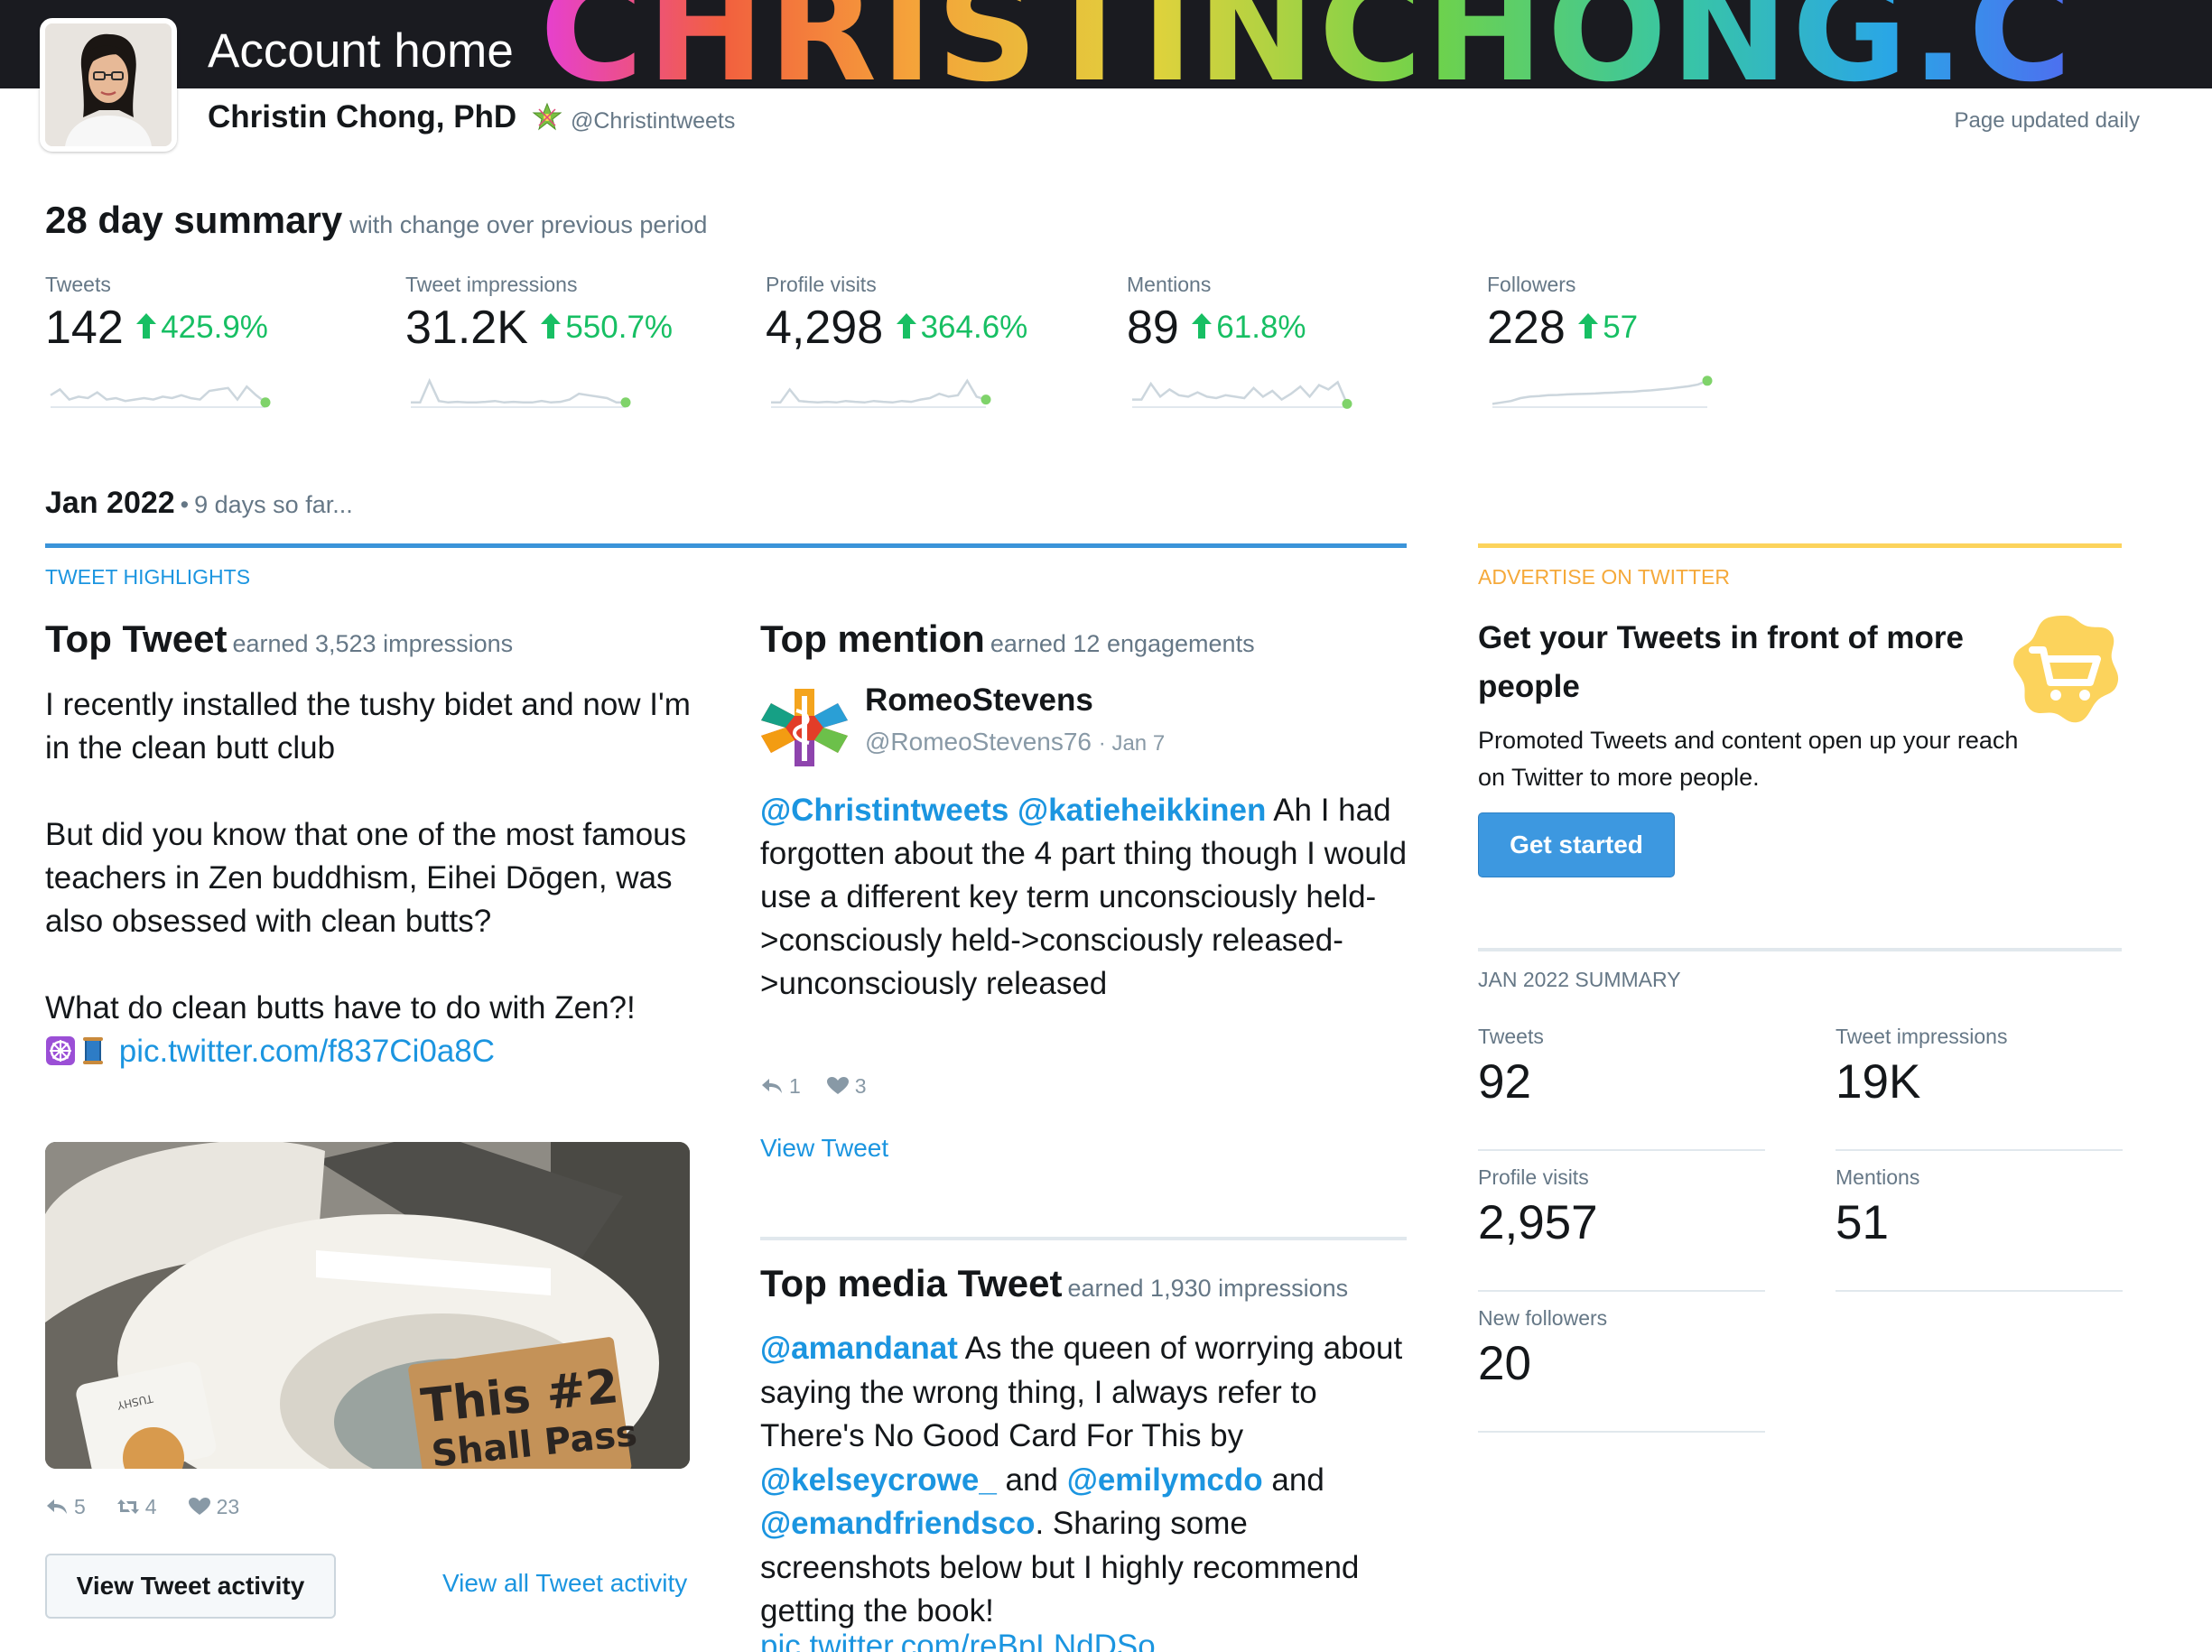 Image resolution: width=2212 pixels, height=1652 pixels. Describe the element at coordinates (911, 1283) in the screenshot. I see `top-media-heading: Top media Tweet` at that location.